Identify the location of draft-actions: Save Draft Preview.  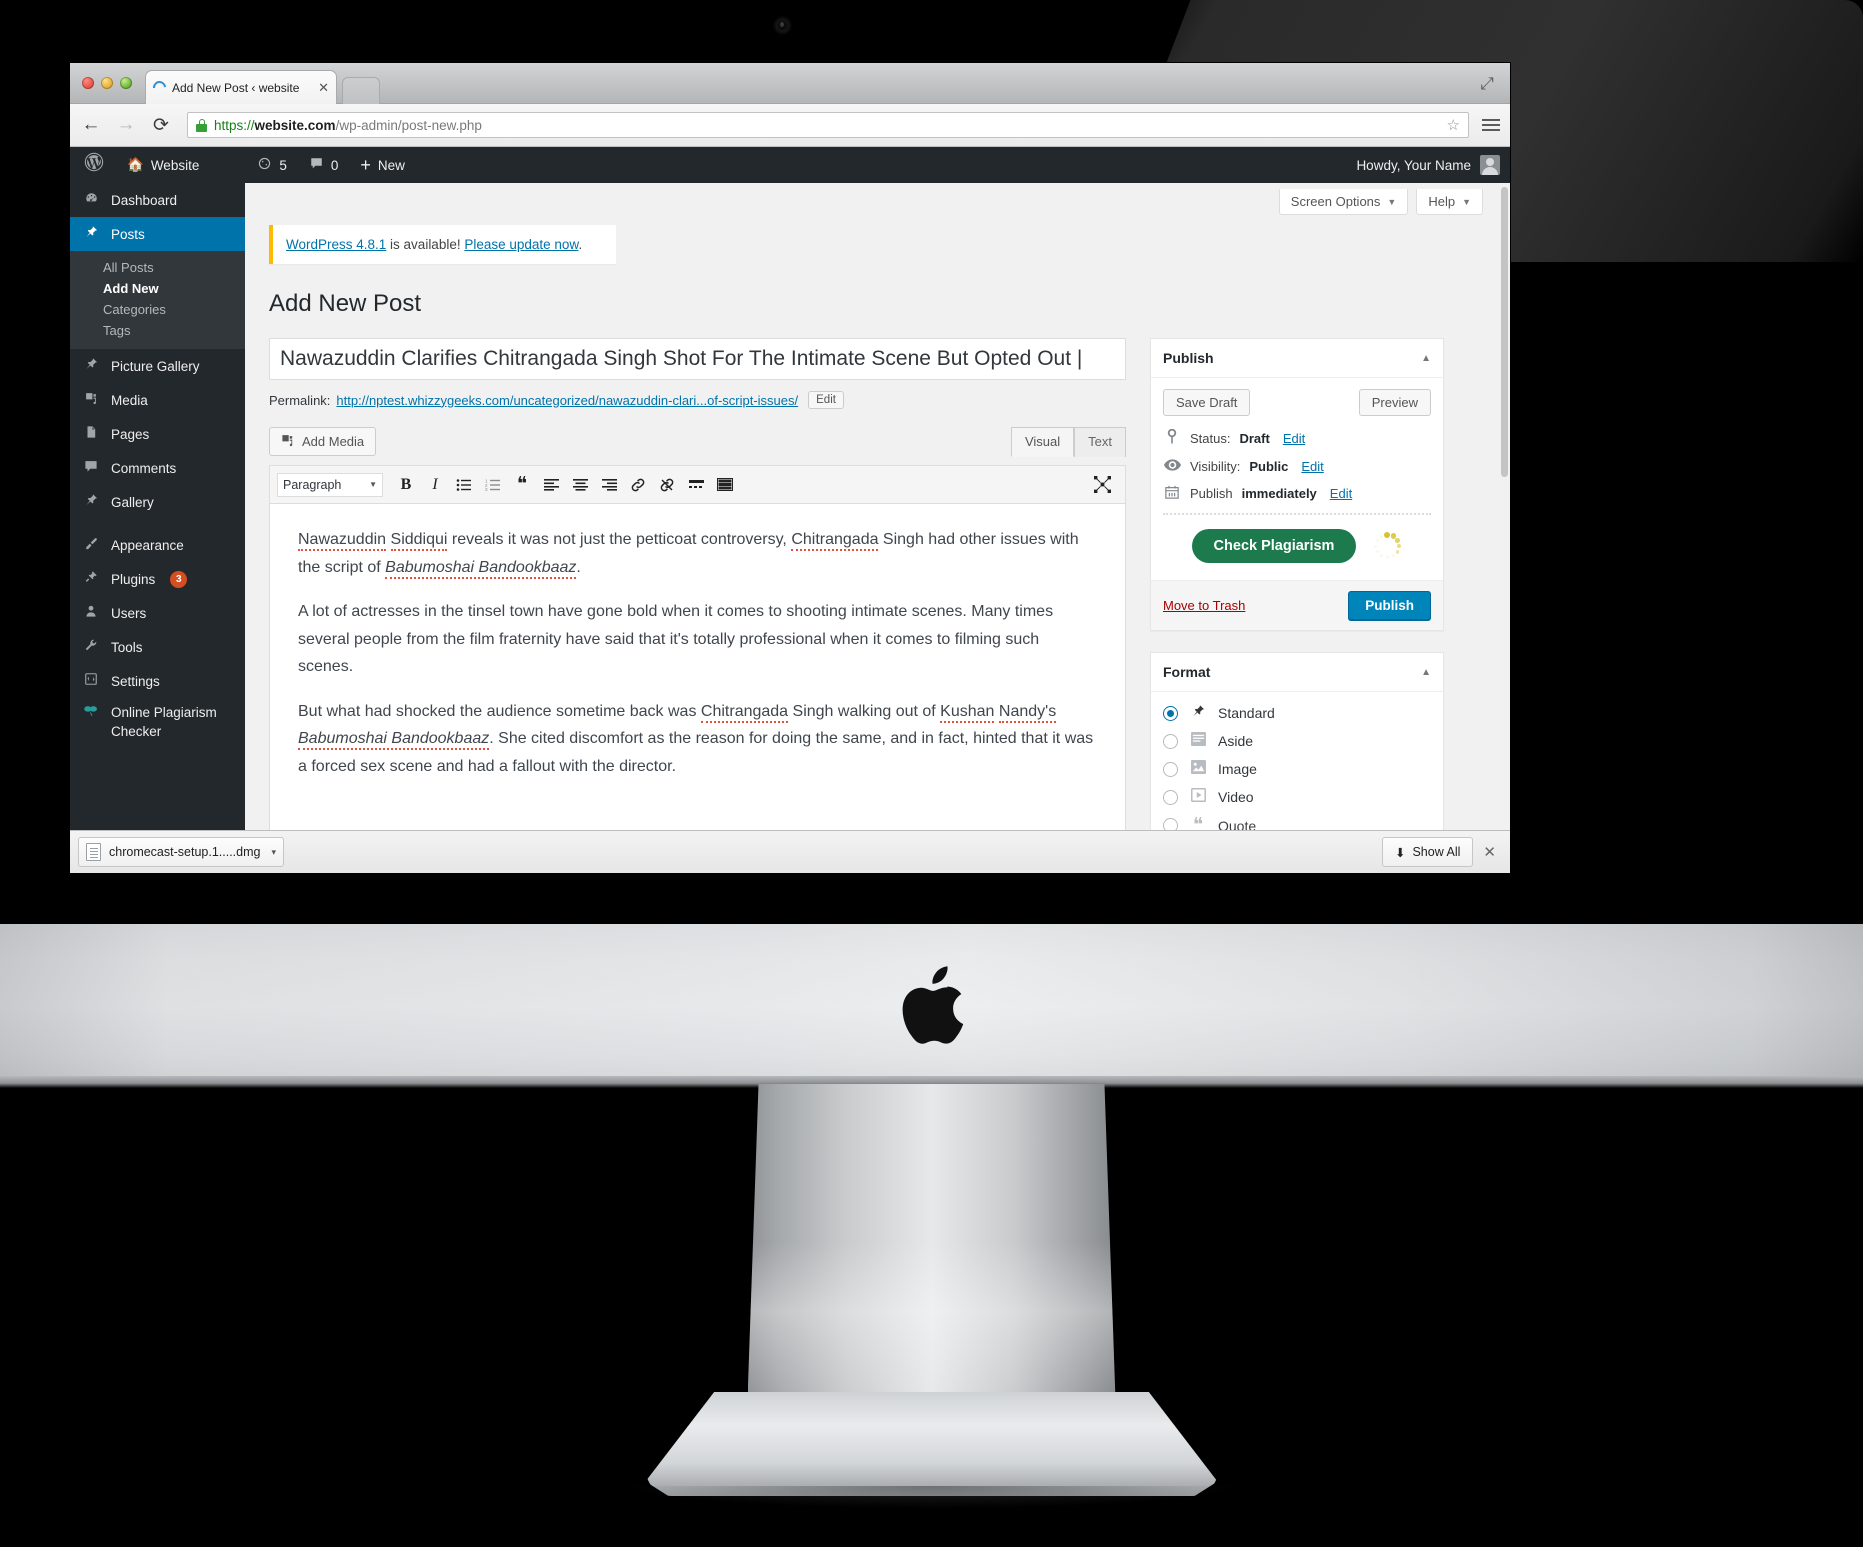
(1297, 402).